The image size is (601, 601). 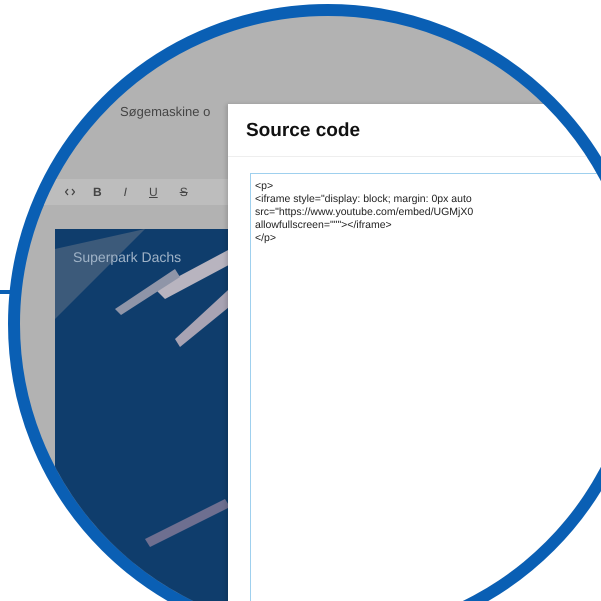 What do you see at coordinates (166, 111) in the screenshot?
I see `page-title: Søgemaskine o` at bounding box center [166, 111].